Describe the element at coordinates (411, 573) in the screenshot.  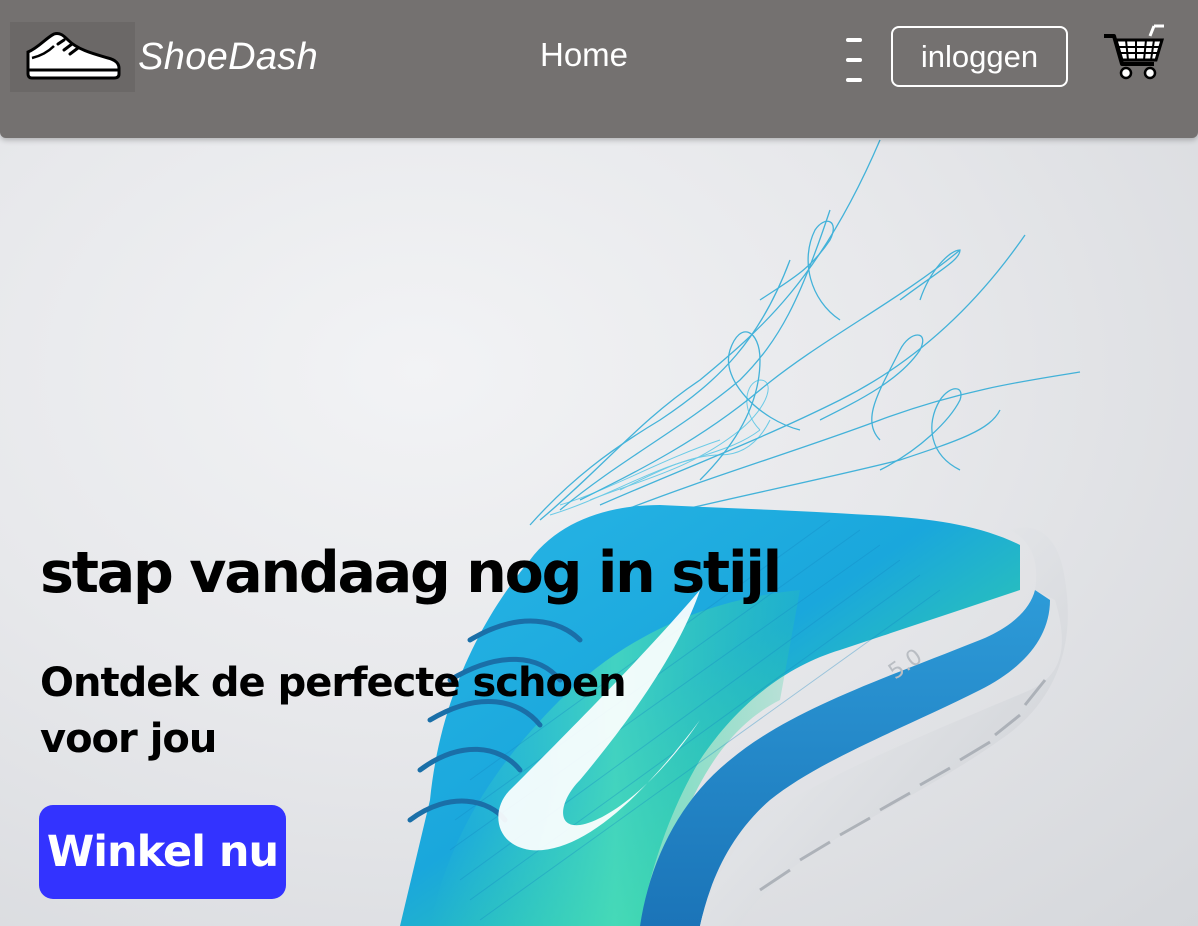
I see `hero-headline: stap vandaag nog in stijl` at that location.